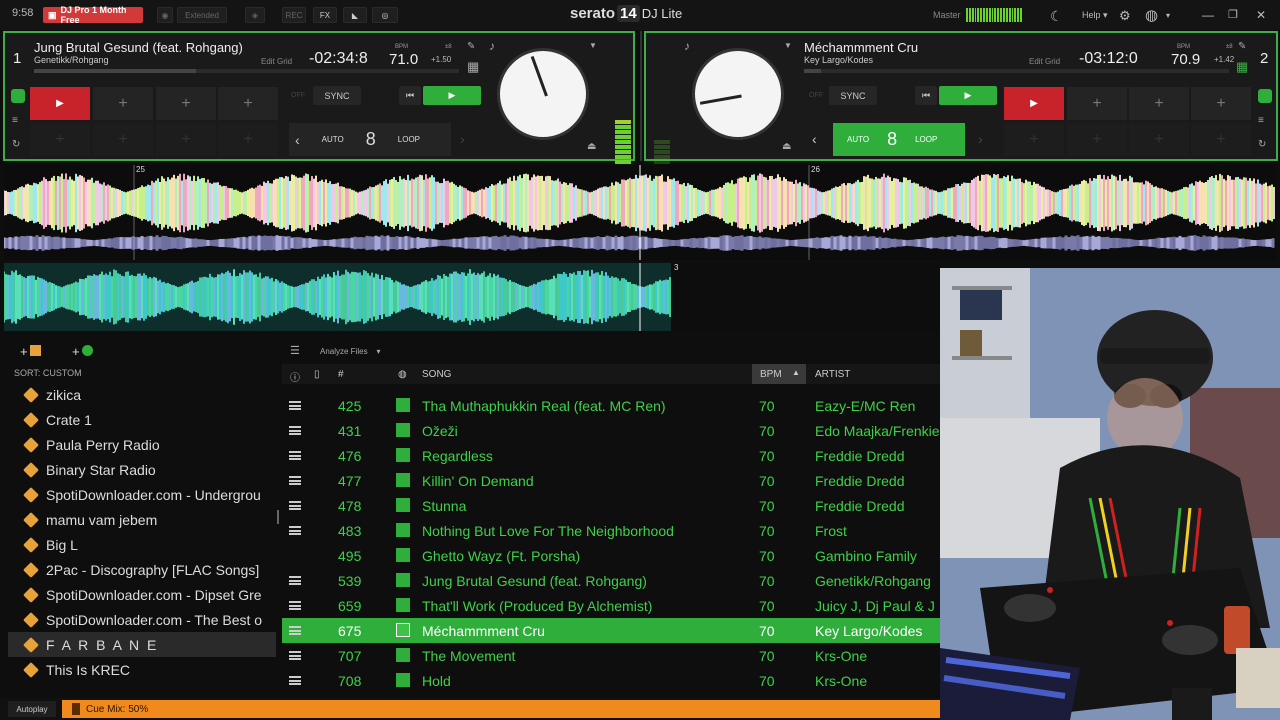 The image size is (1280, 720). Describe the element at coordinates (402, 374) in the screenshot. I see `color-icon: ◍` at that location.